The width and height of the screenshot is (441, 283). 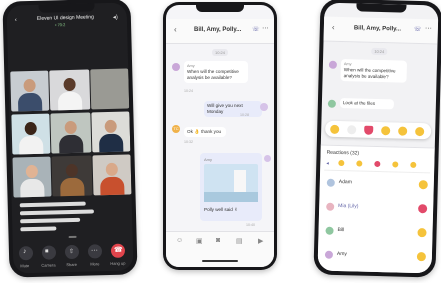 I want to click on phone-icon: ☎, so click(x=118, y=250).